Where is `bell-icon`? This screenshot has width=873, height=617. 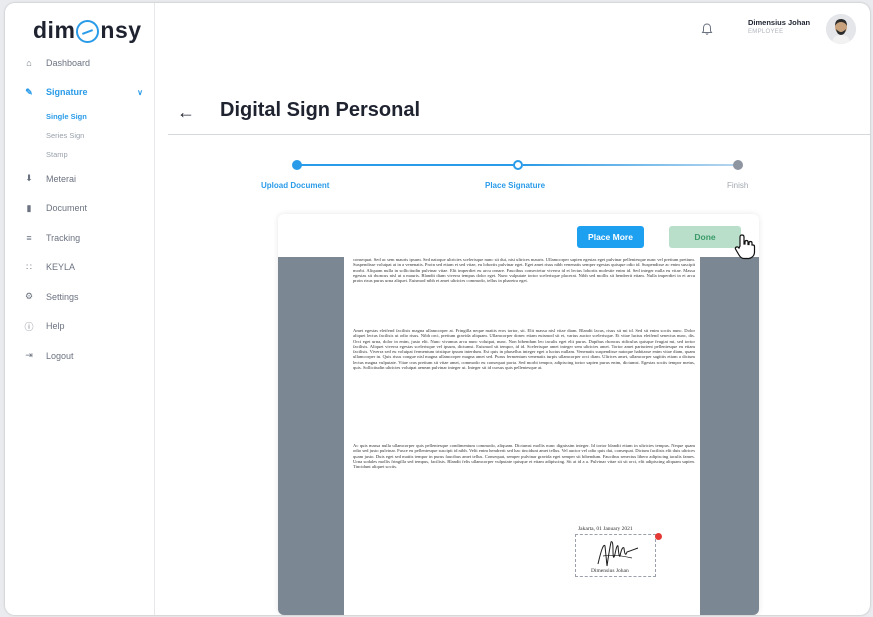 bell-icon is located at coordinates (707, 29).